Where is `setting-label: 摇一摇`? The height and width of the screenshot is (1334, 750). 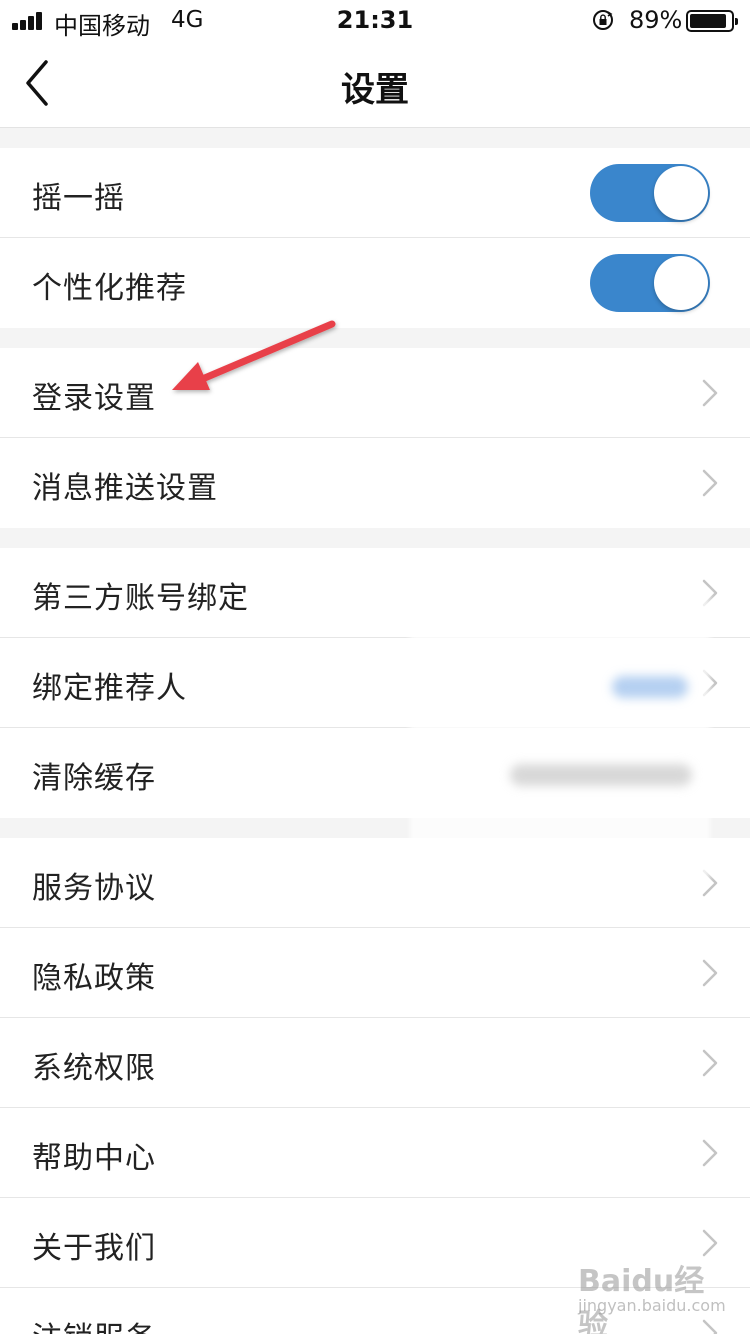 setting-label: 摇一摇 is located at coordinates (78, 198).